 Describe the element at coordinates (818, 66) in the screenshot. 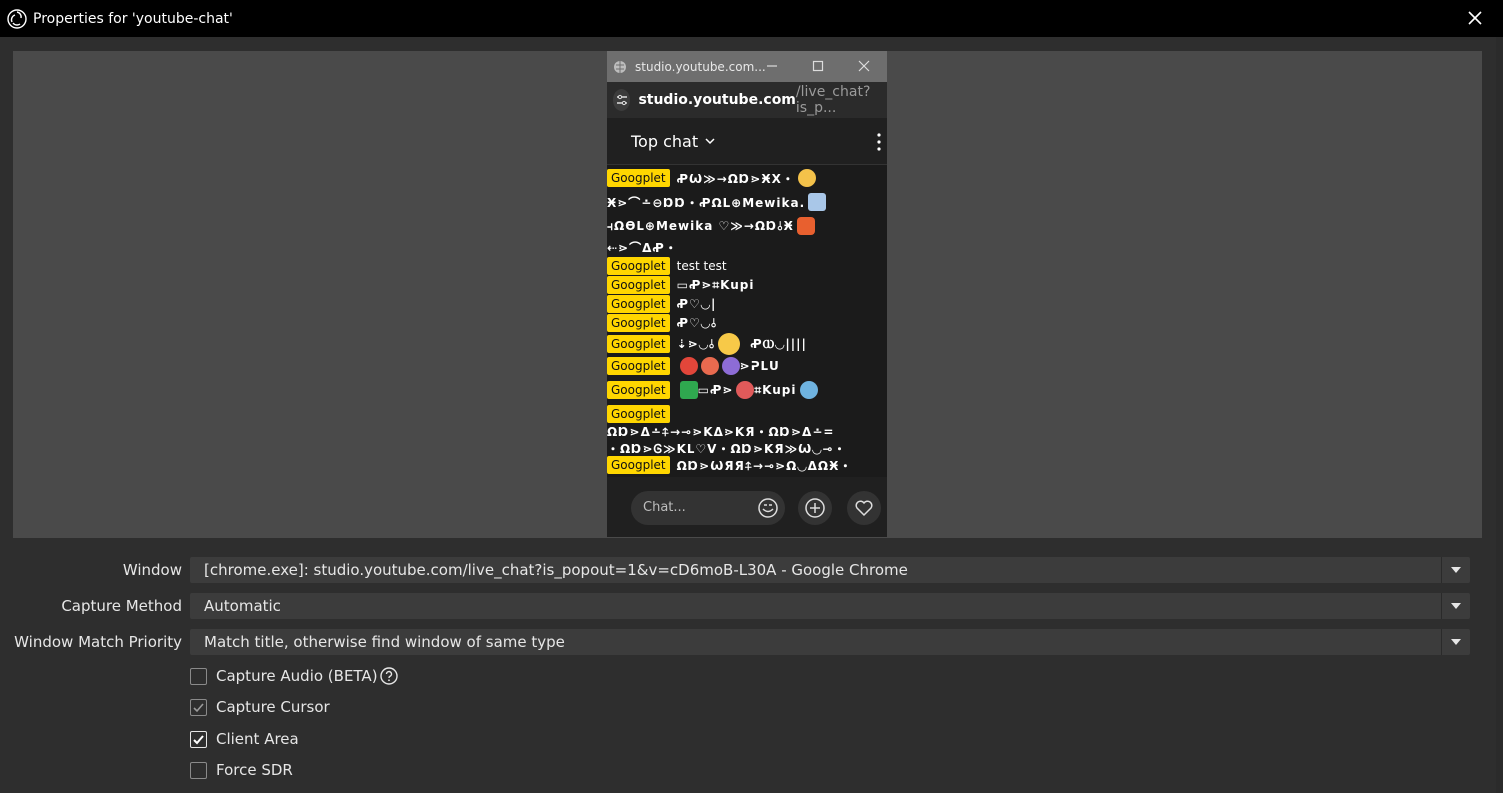

I see `maximize-icon` at that location.